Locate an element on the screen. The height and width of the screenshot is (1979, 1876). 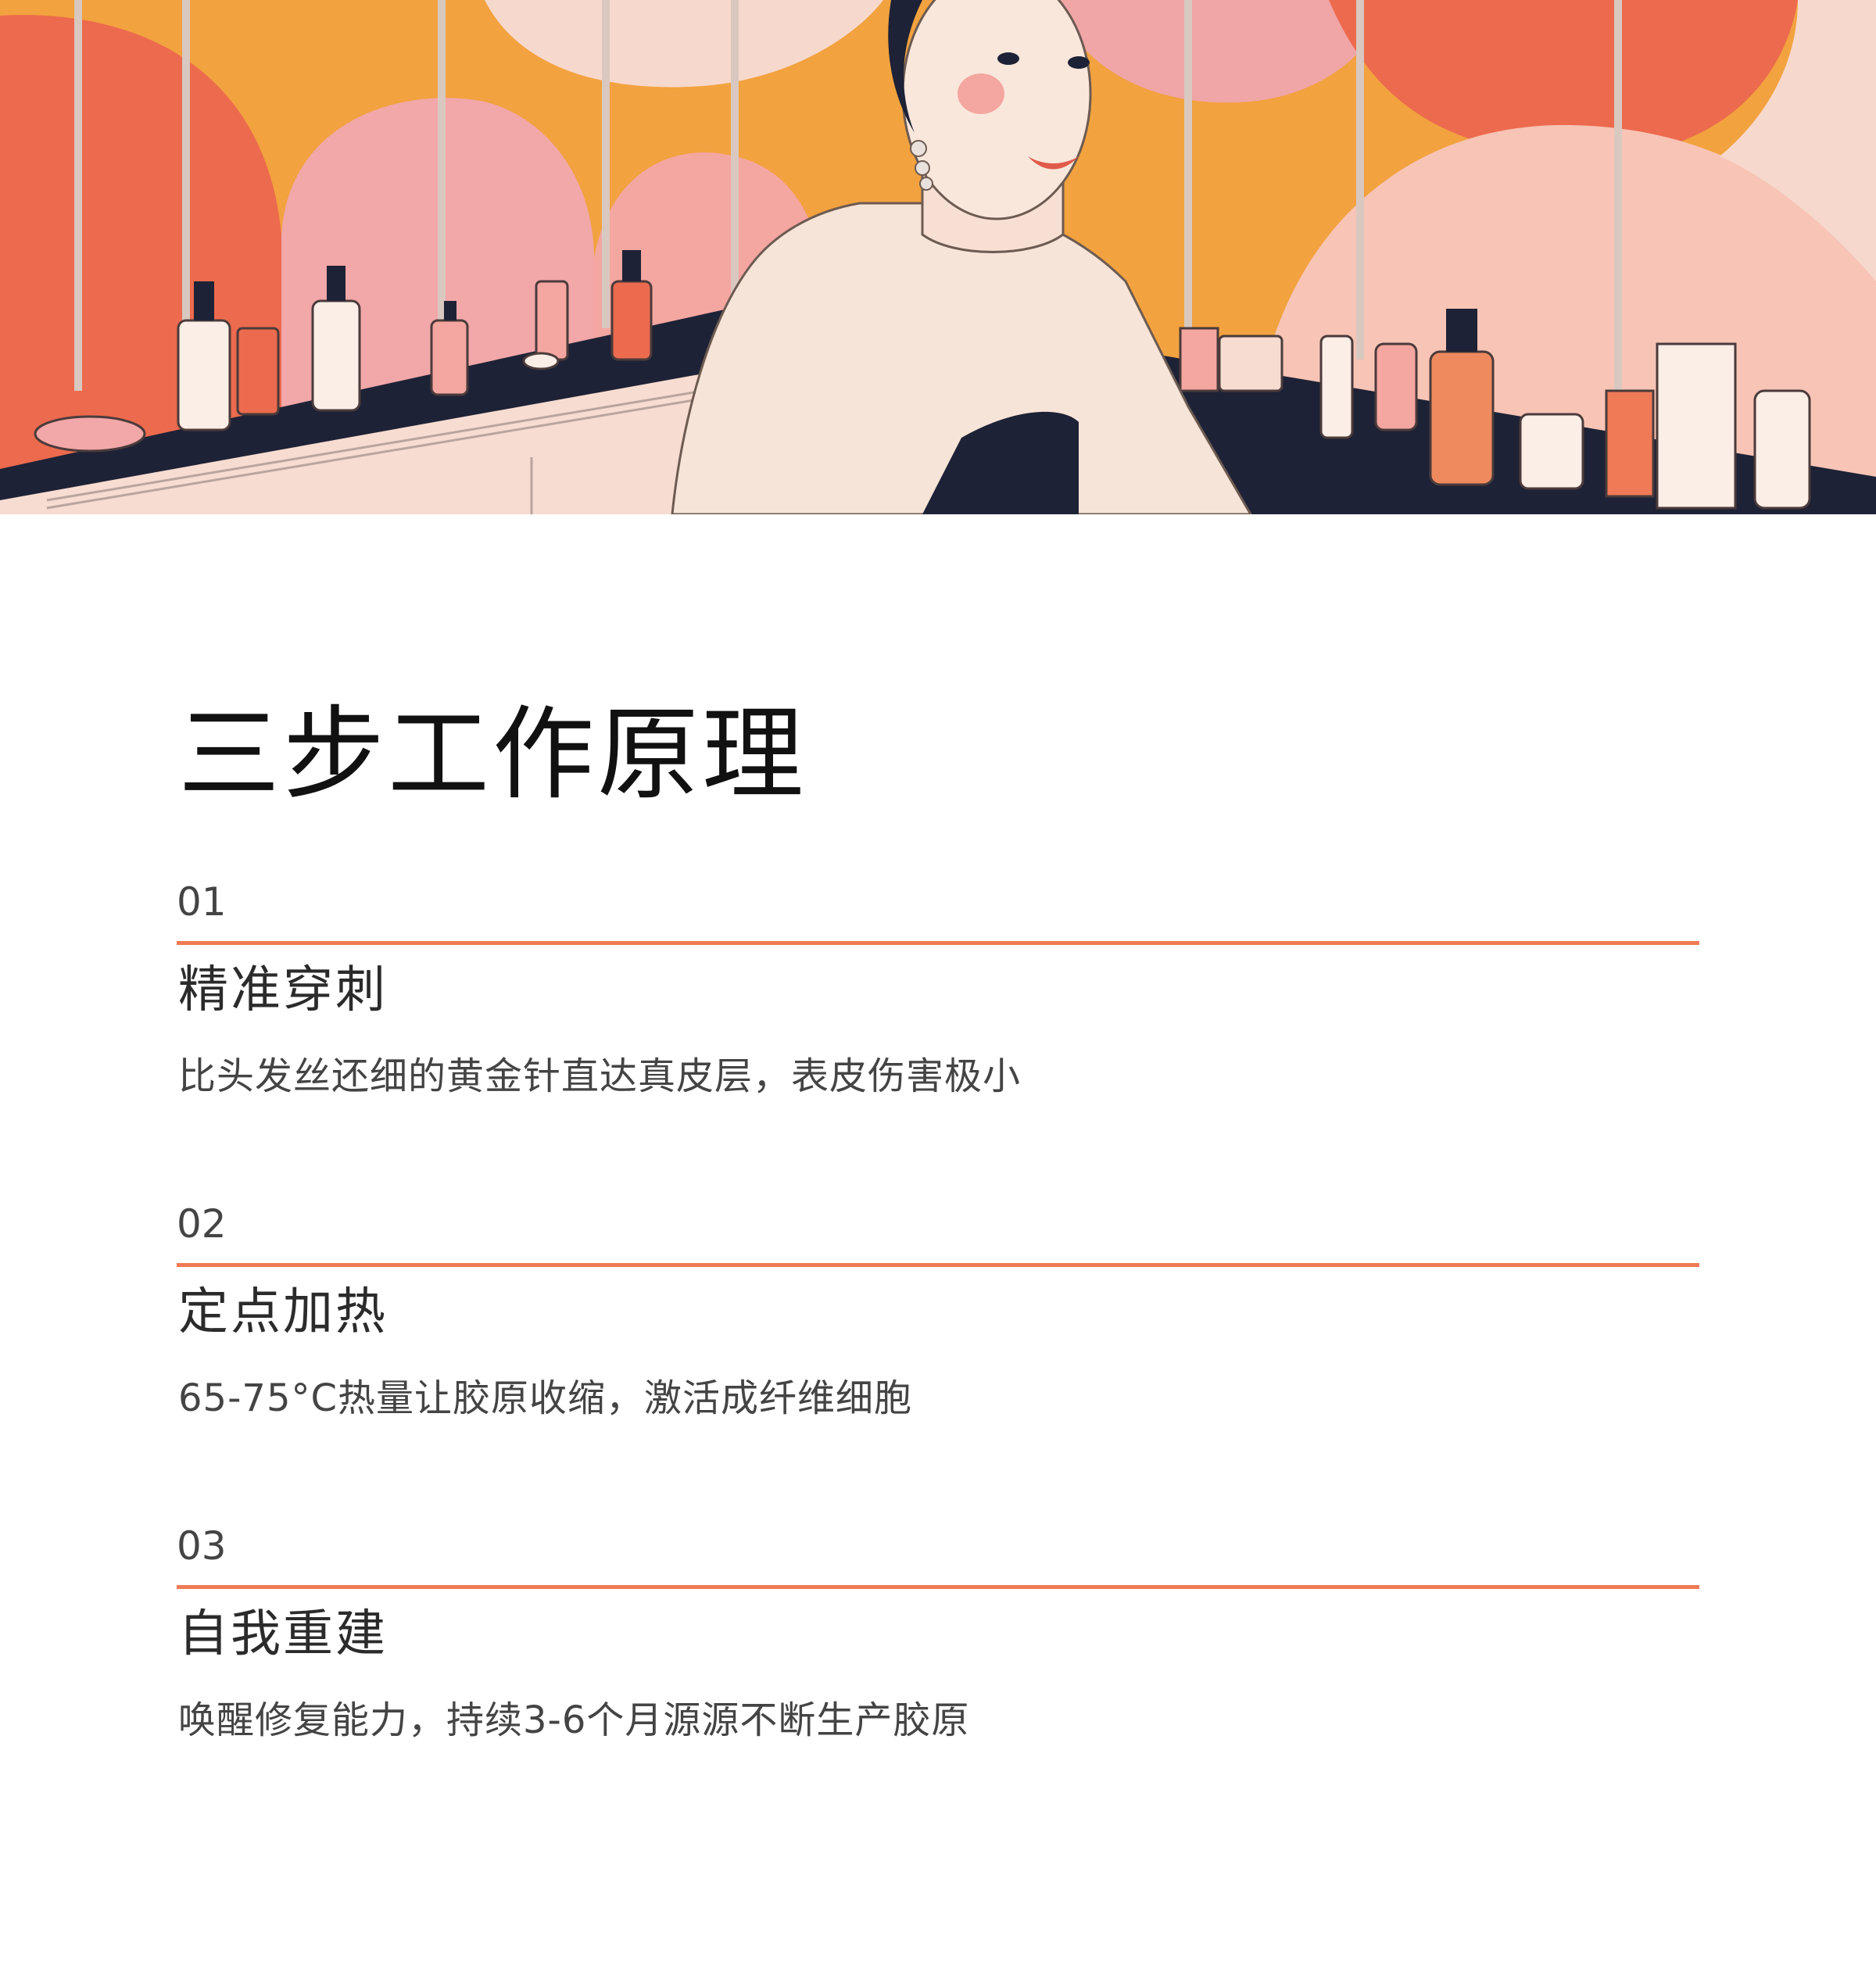
step-description: 比头发丝还细的黄金针直达真皮层，表皮伤害极小 is located at coordinates (600, 1076).